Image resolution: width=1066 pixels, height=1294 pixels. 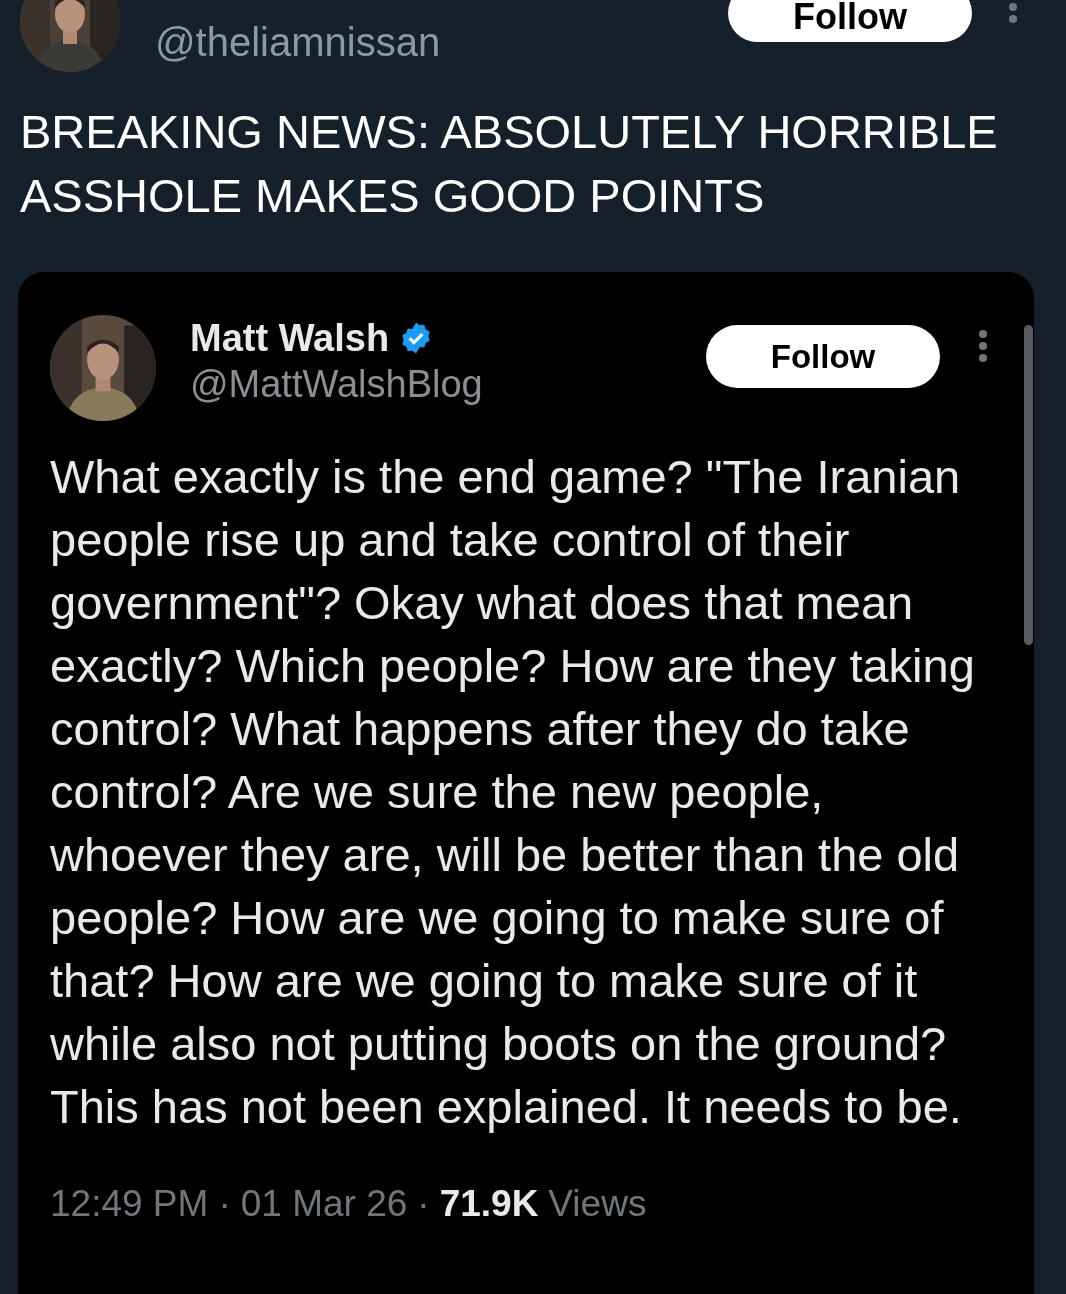 What do you see at coordinates (290, 338) in the screenshot?
I see `author-name: Matt Walsh` at bounding box center [290, 338].